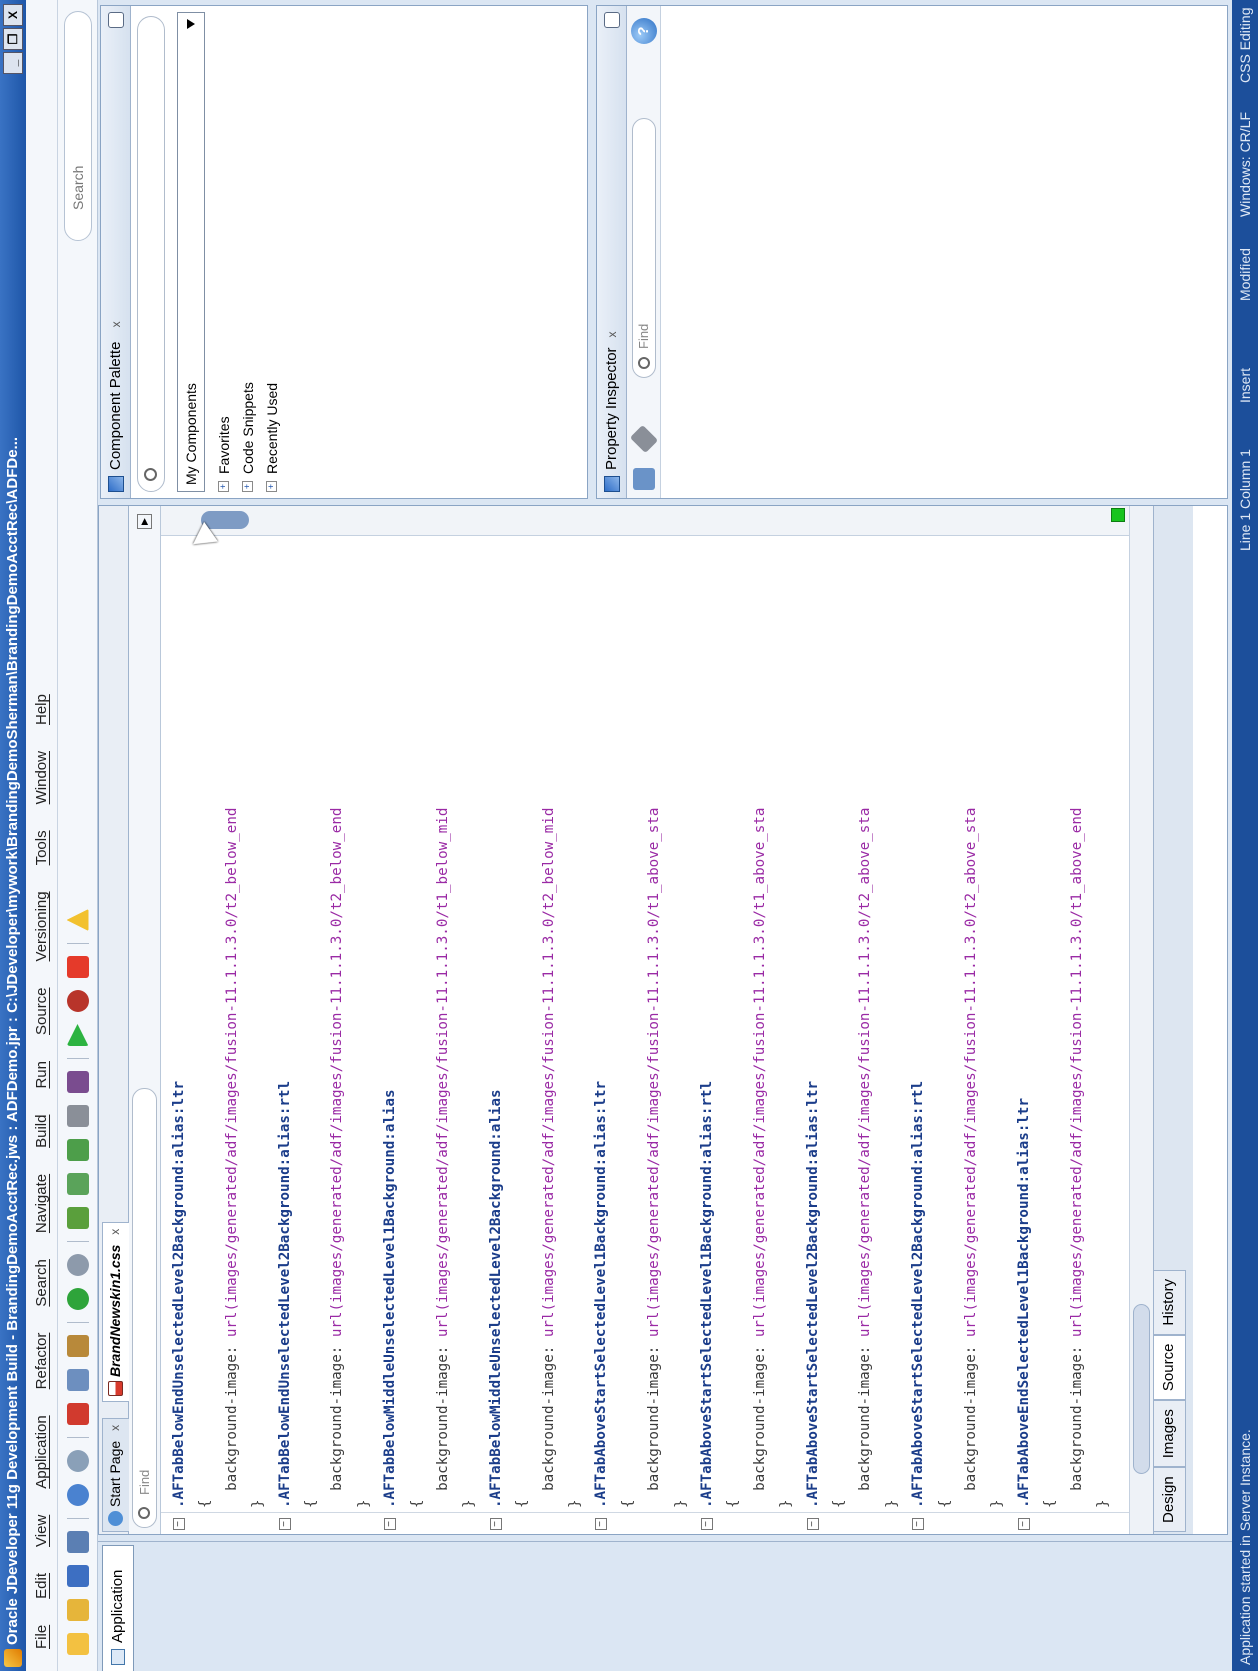  What do you see at coordinates (116, 324) in the screenshot?
I see `close-palette-icon: x` at bounding box center [116, 324].